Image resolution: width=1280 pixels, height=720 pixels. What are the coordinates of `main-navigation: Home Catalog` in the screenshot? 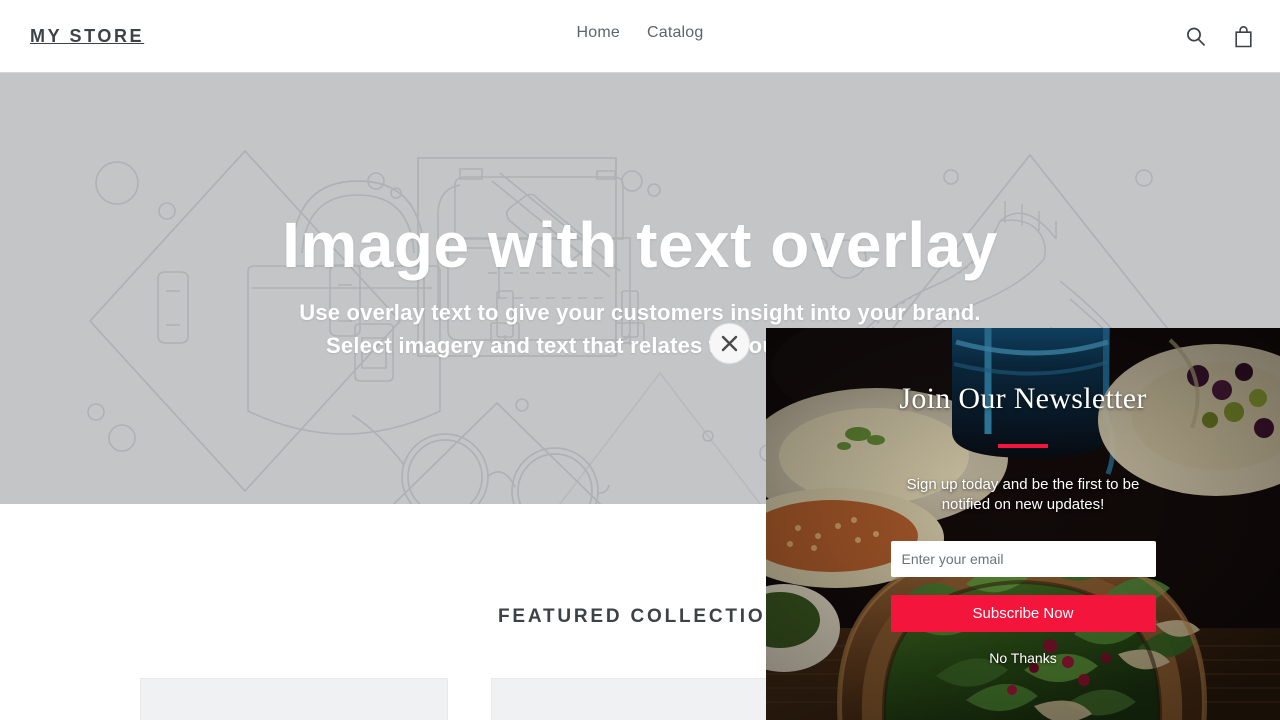 It's located at (639, 33).